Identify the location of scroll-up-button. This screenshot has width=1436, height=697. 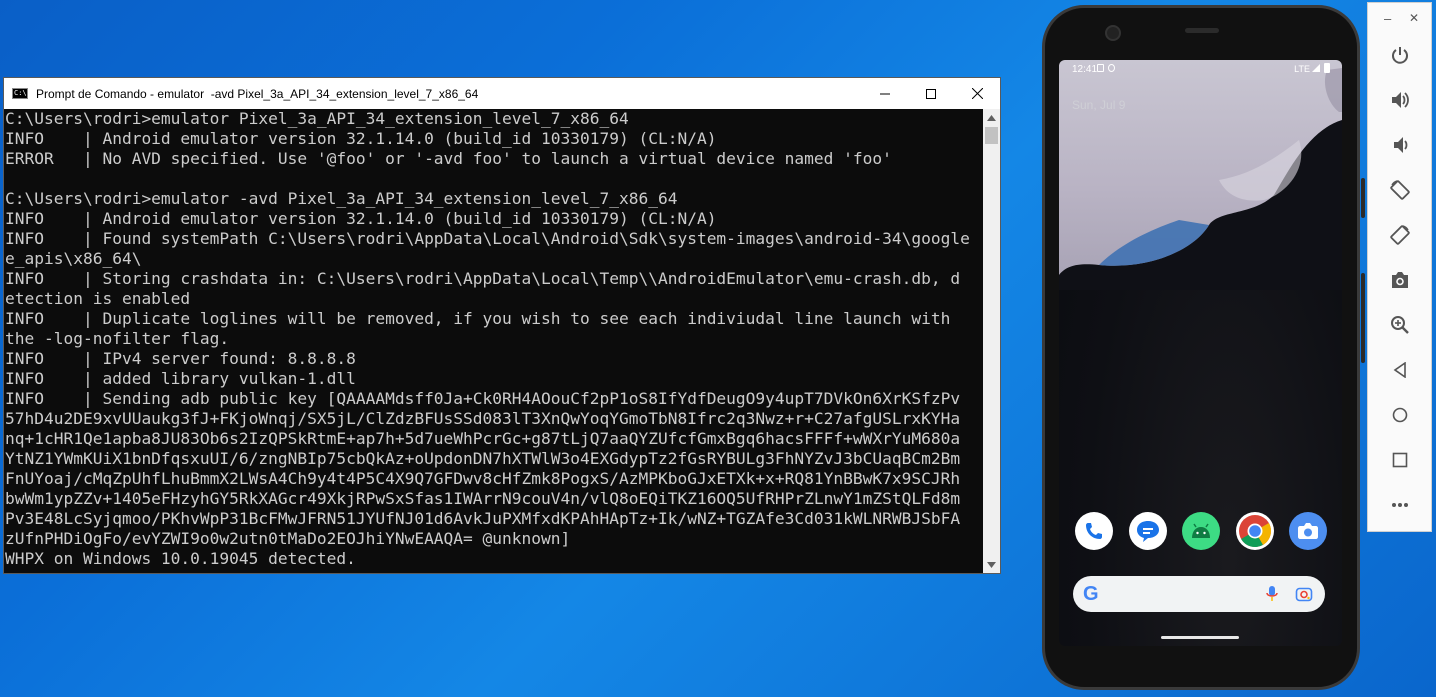
(991, 117).